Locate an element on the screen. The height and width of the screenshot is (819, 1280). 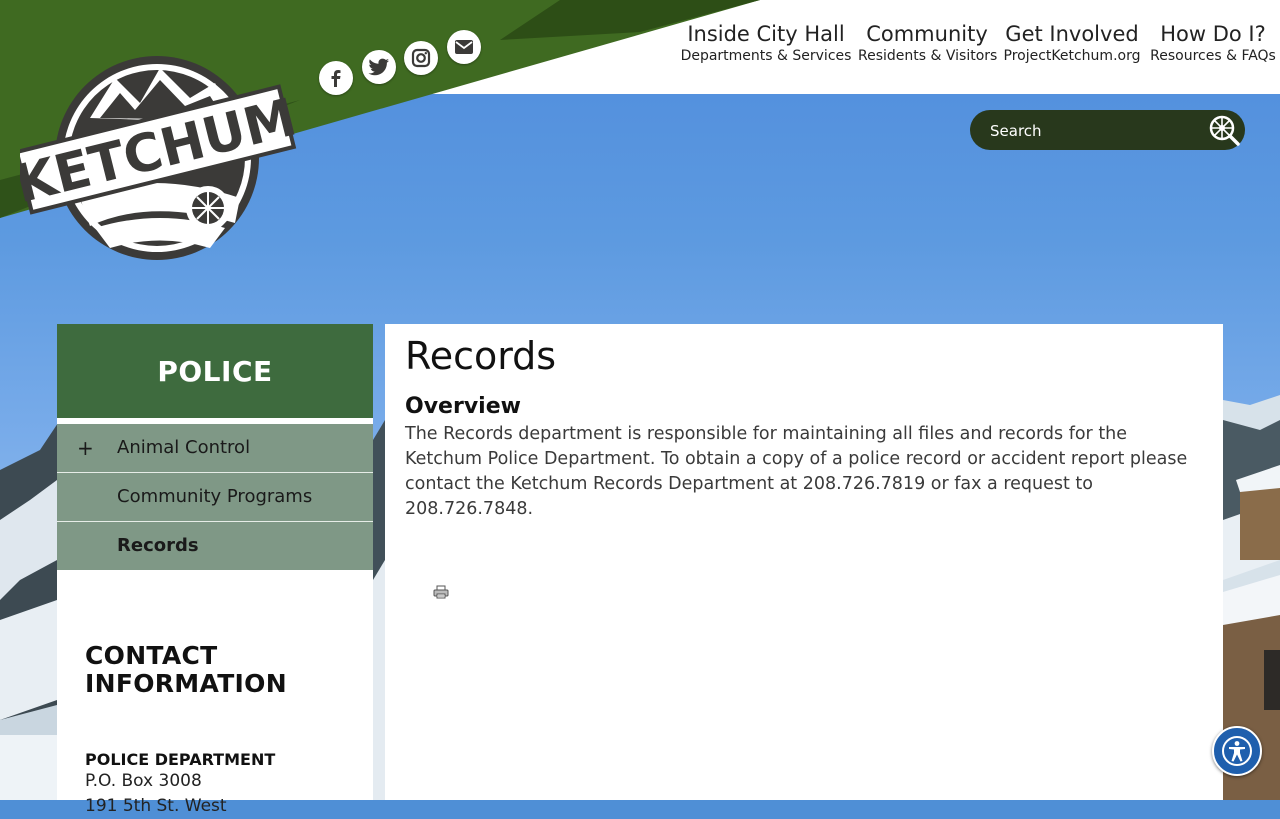
contact-heading: CONTACT INFORMATION is located at coordinates (186, 670).